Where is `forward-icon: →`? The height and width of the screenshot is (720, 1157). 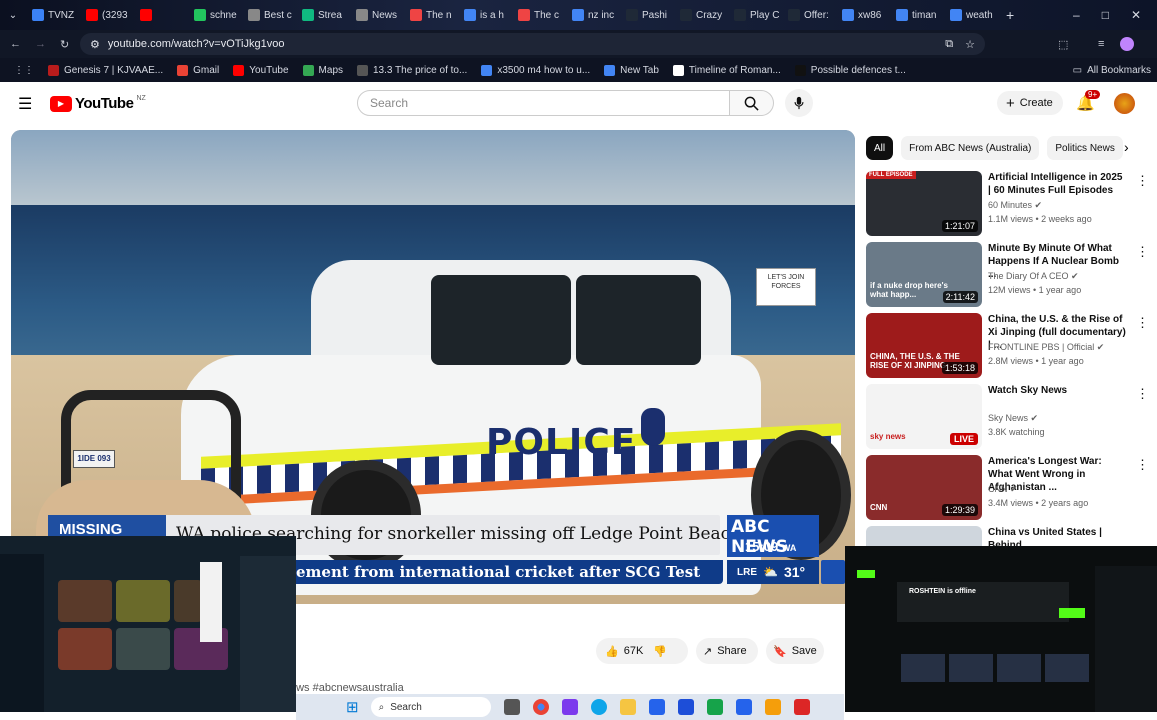 forward-icon: → is located at coordinates (40, 44).